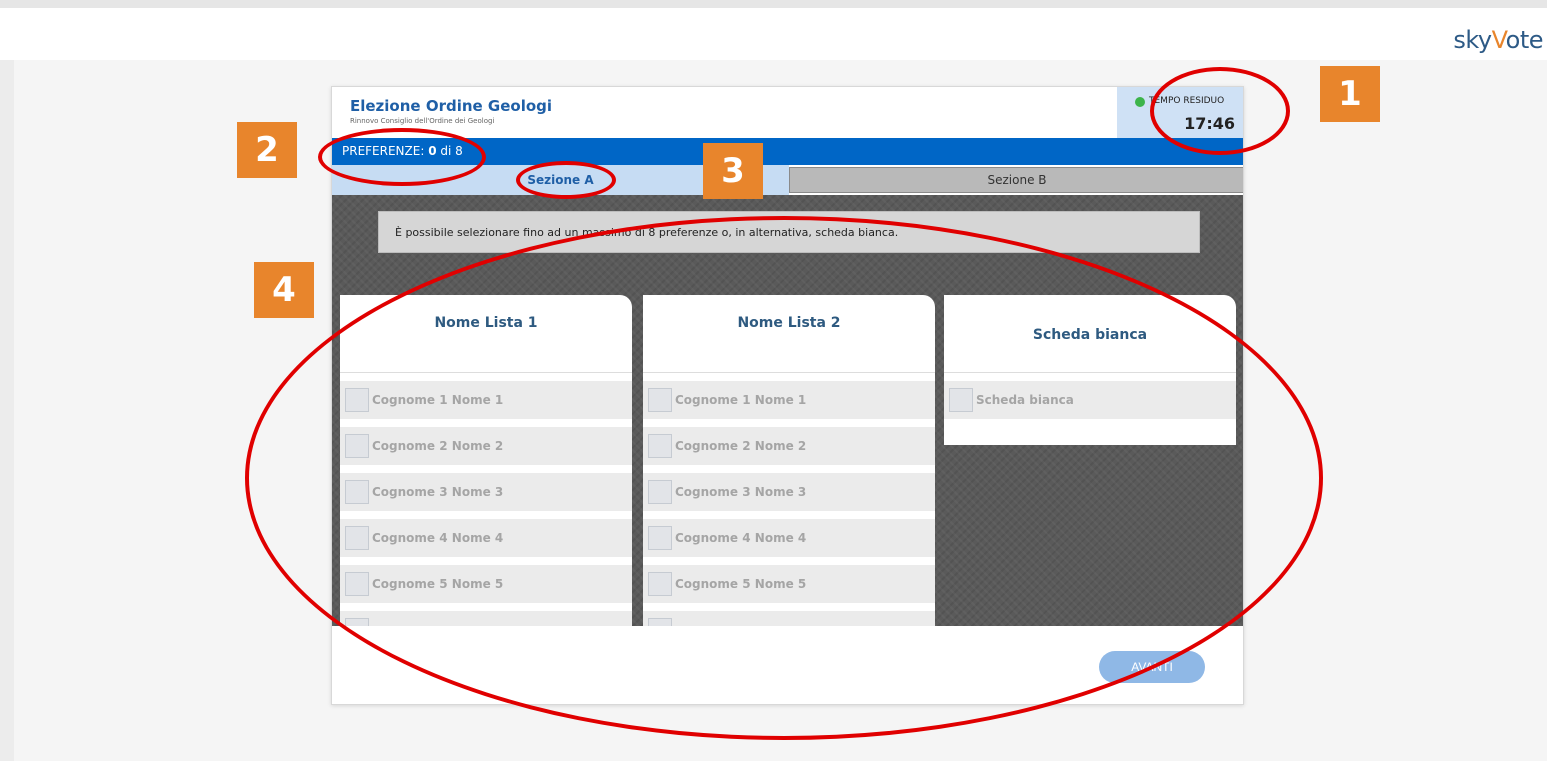  I want to click on left-strip, so click(7, 410).